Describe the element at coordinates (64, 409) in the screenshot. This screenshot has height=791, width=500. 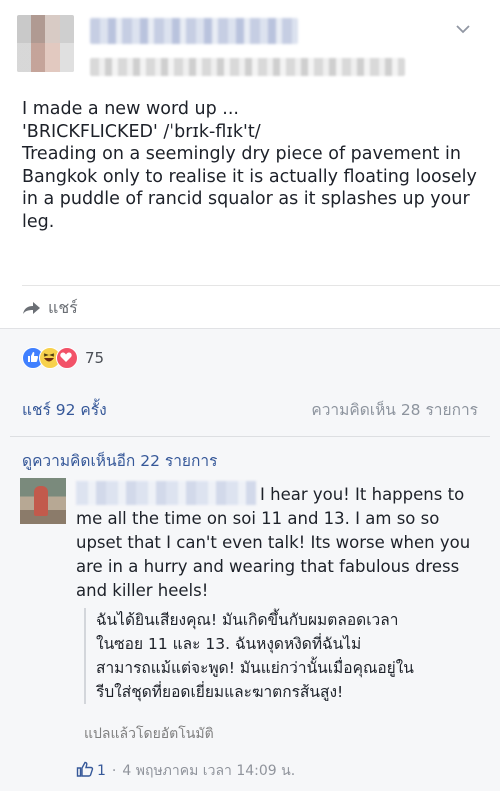
I see `shares-count-link: แชร์ 92 ครั้ง` at that location.